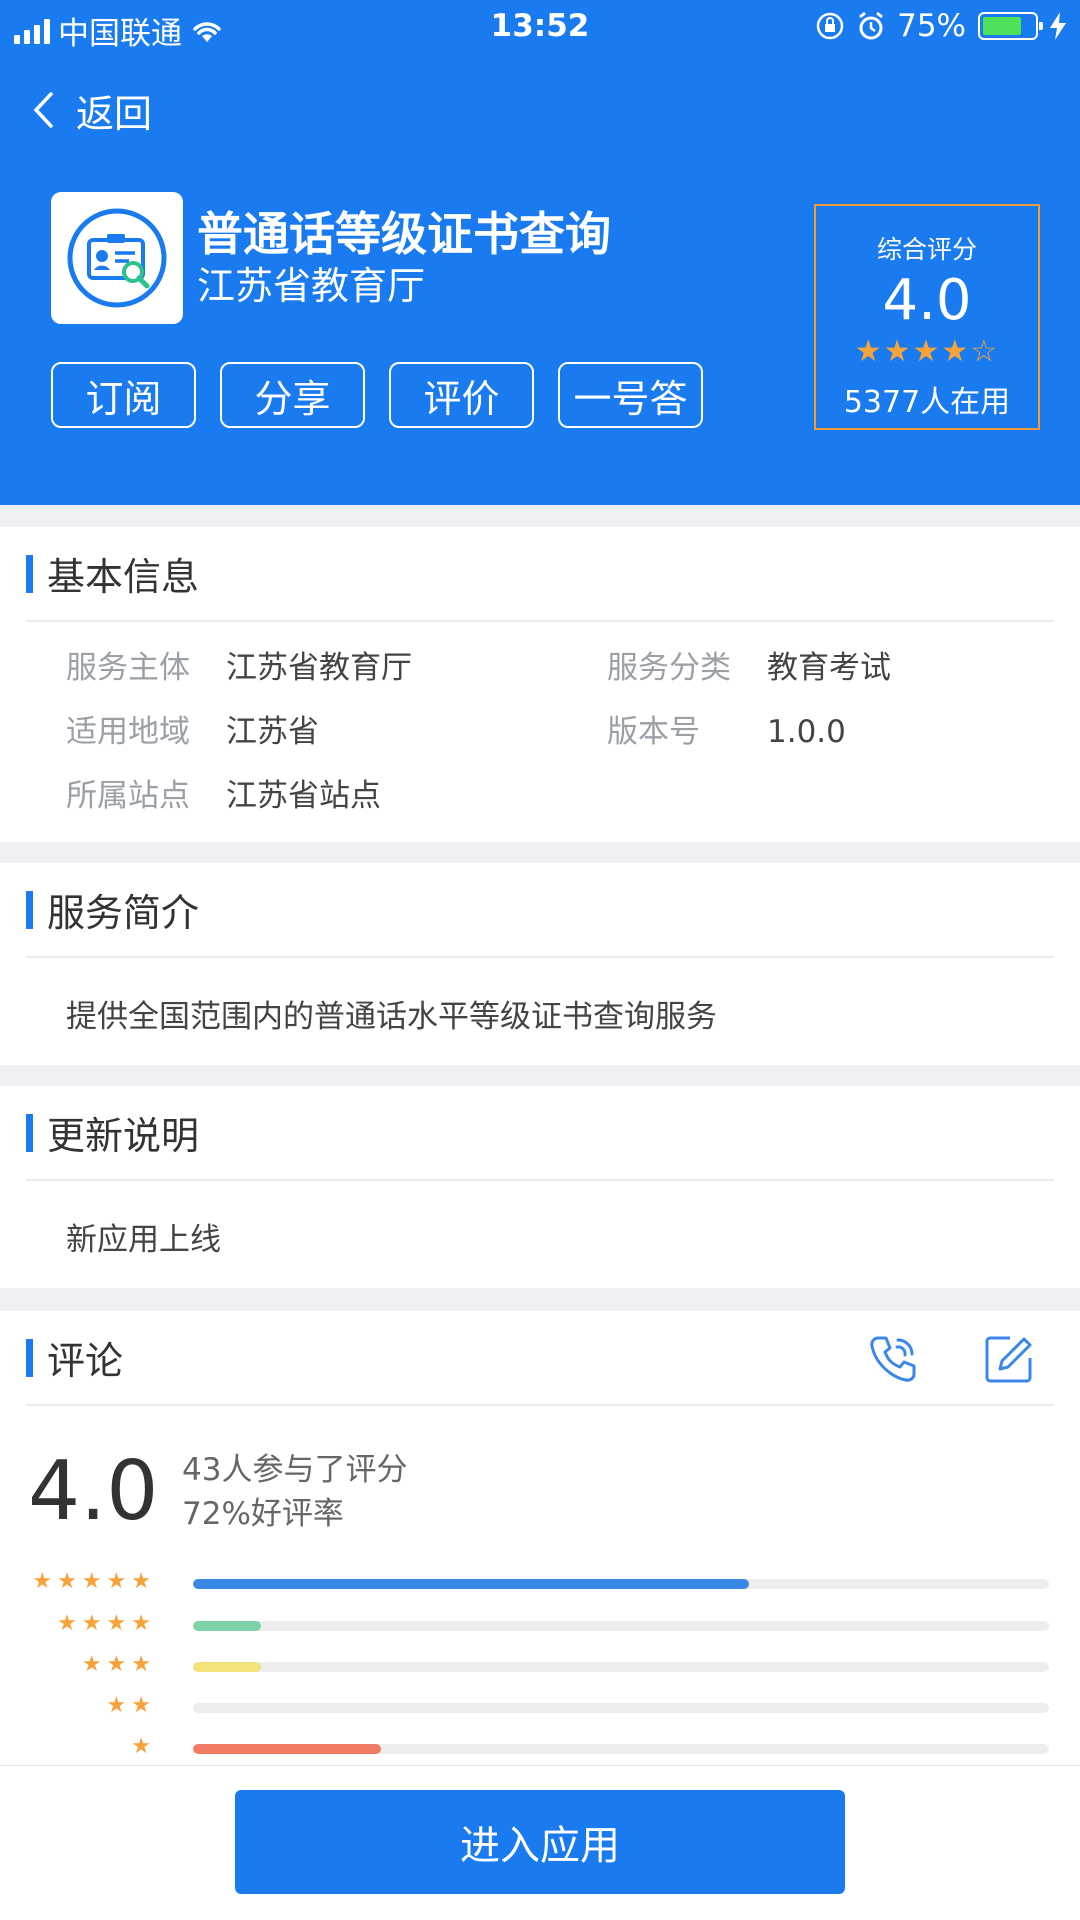  What do you see at coordinates (829, 668) in the screenshot?
I see `info-value: 教育考试` at bounding box center [829, 668].